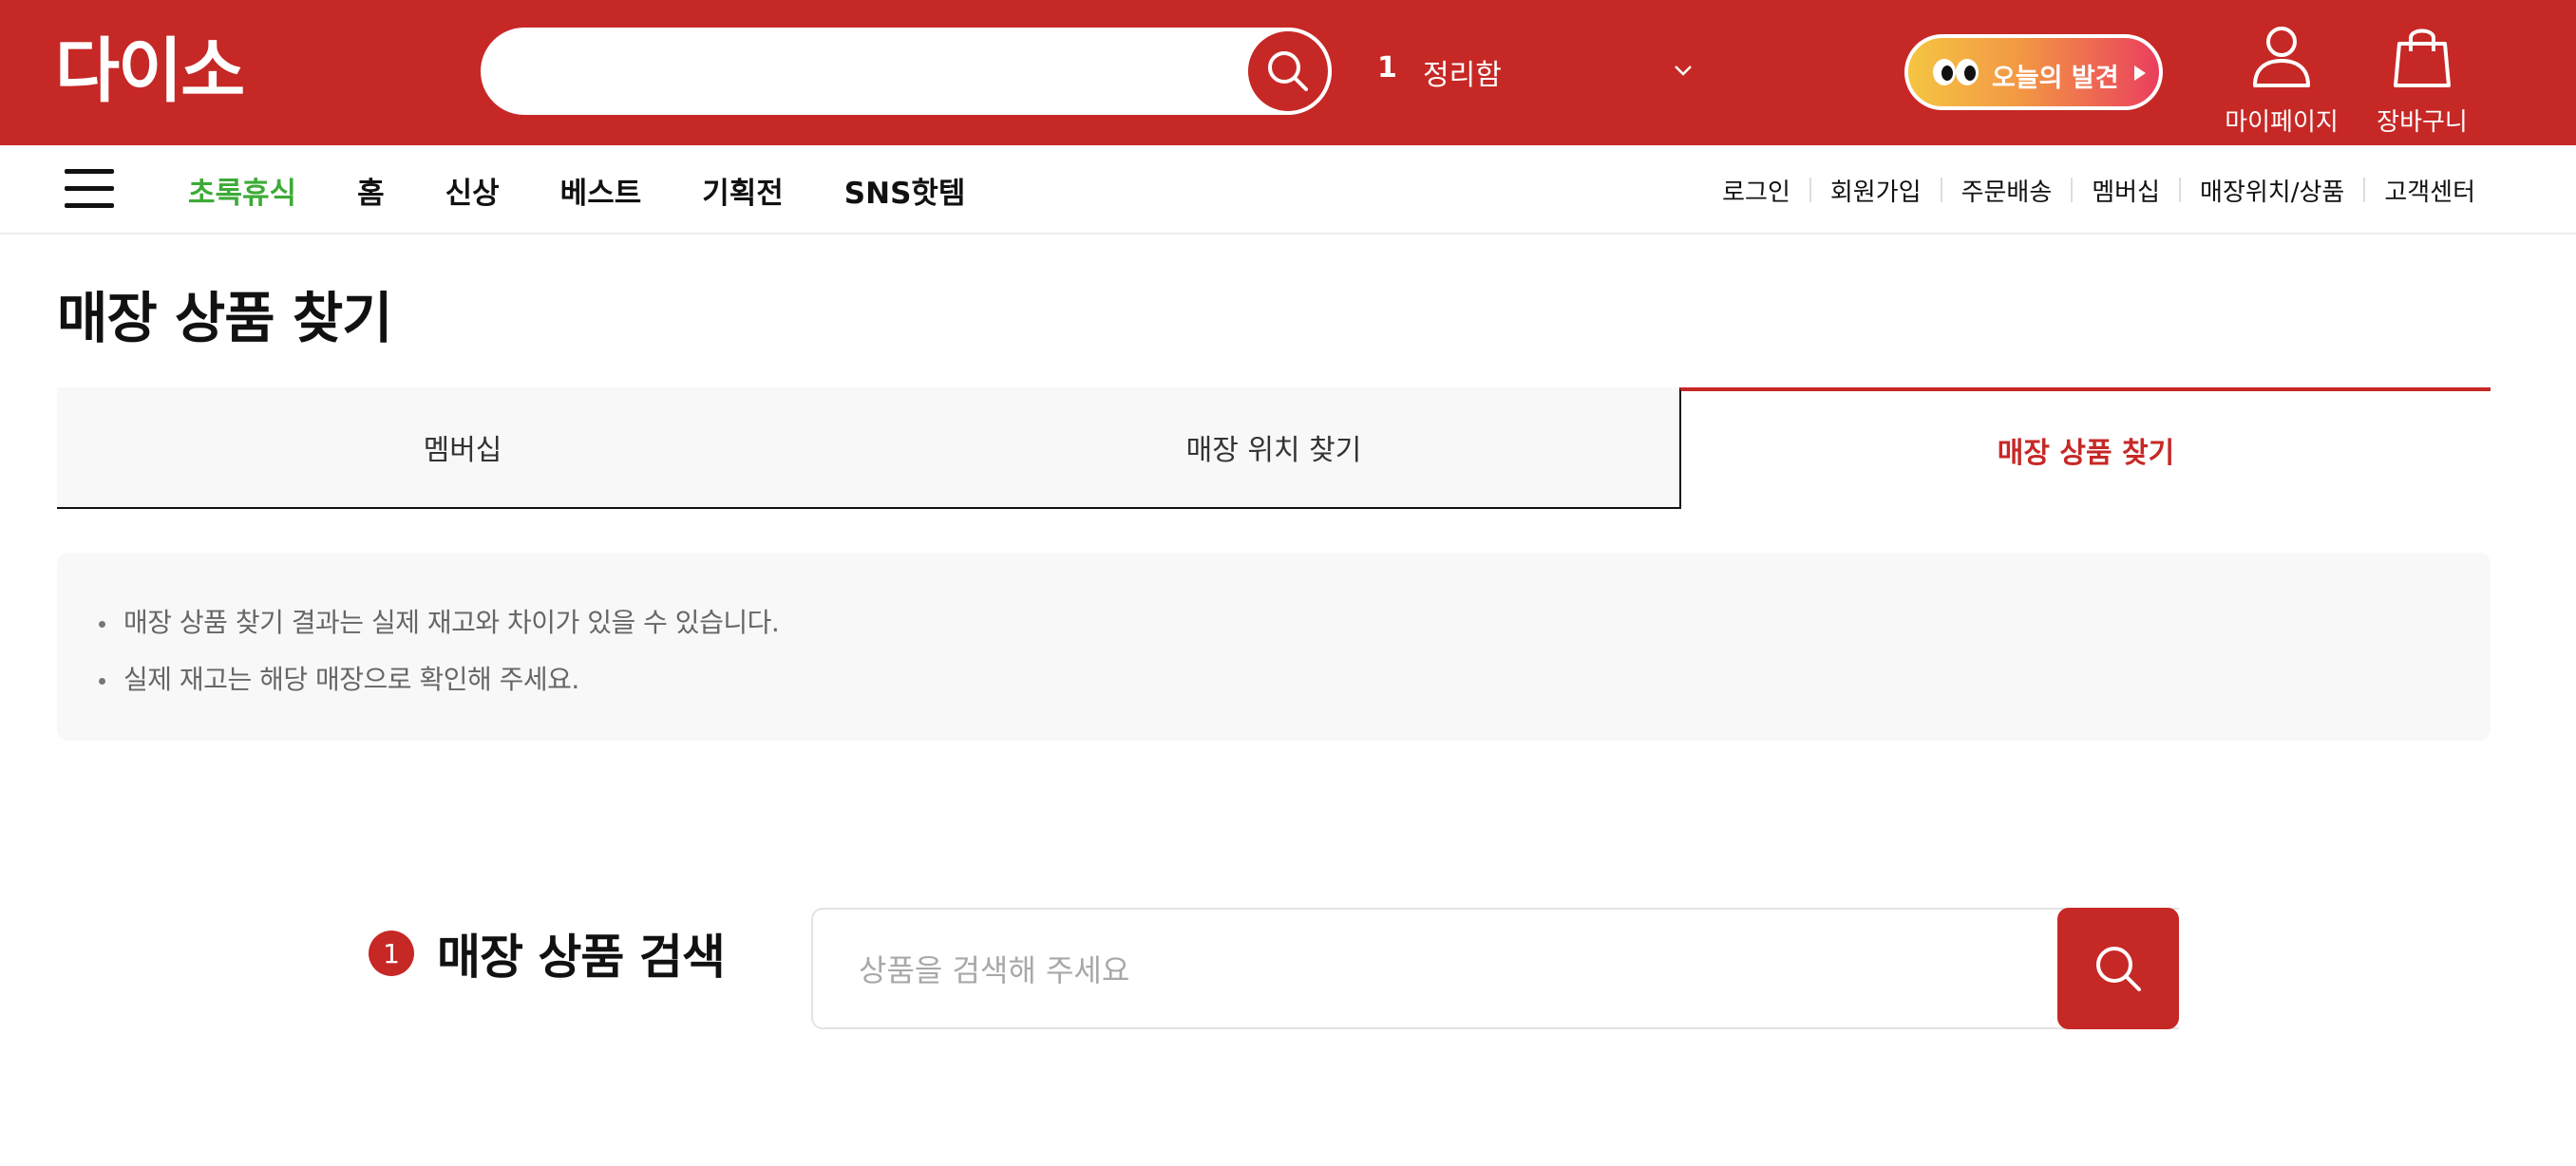  Describe the element at coordinates (371, 190) in the screenshot. I see `nav-item-home: 홈` at that location.